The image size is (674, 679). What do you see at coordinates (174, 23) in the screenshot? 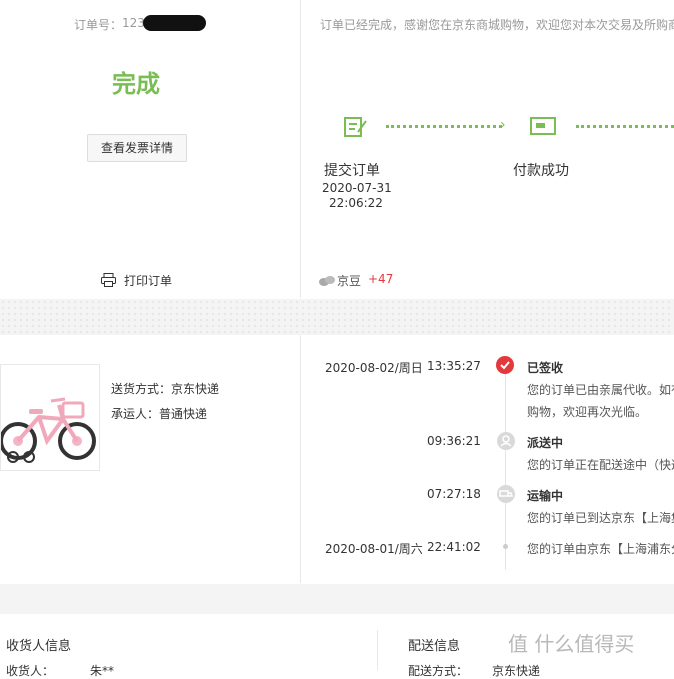
I see `redaction-mark` at bounding box center [174, 23].